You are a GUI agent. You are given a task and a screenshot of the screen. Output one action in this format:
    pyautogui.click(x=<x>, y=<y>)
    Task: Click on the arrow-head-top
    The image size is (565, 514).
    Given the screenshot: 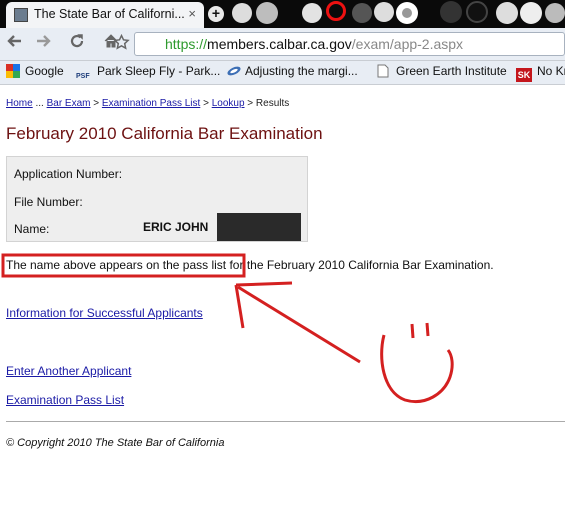 What is the action you would take?
    pyautogui.click(x=264, y=284)
    